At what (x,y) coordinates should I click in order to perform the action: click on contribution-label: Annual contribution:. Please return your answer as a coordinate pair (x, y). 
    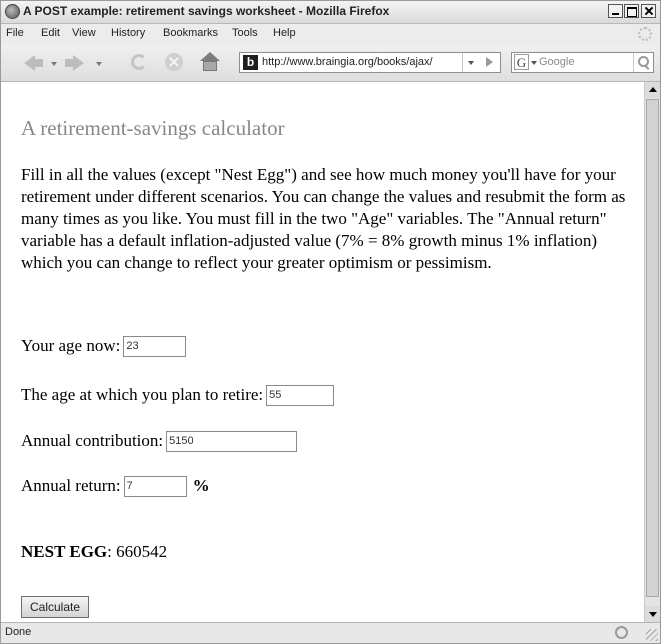
    Looking at the image, I should click on (92, 441).